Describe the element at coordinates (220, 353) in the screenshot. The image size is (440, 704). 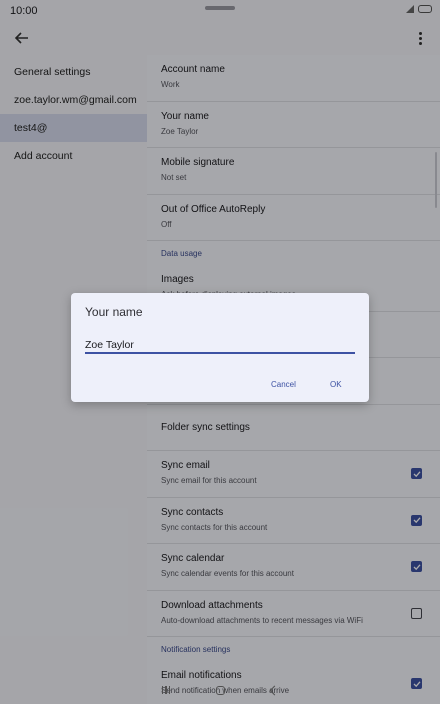
I see `input-underline` at that location.